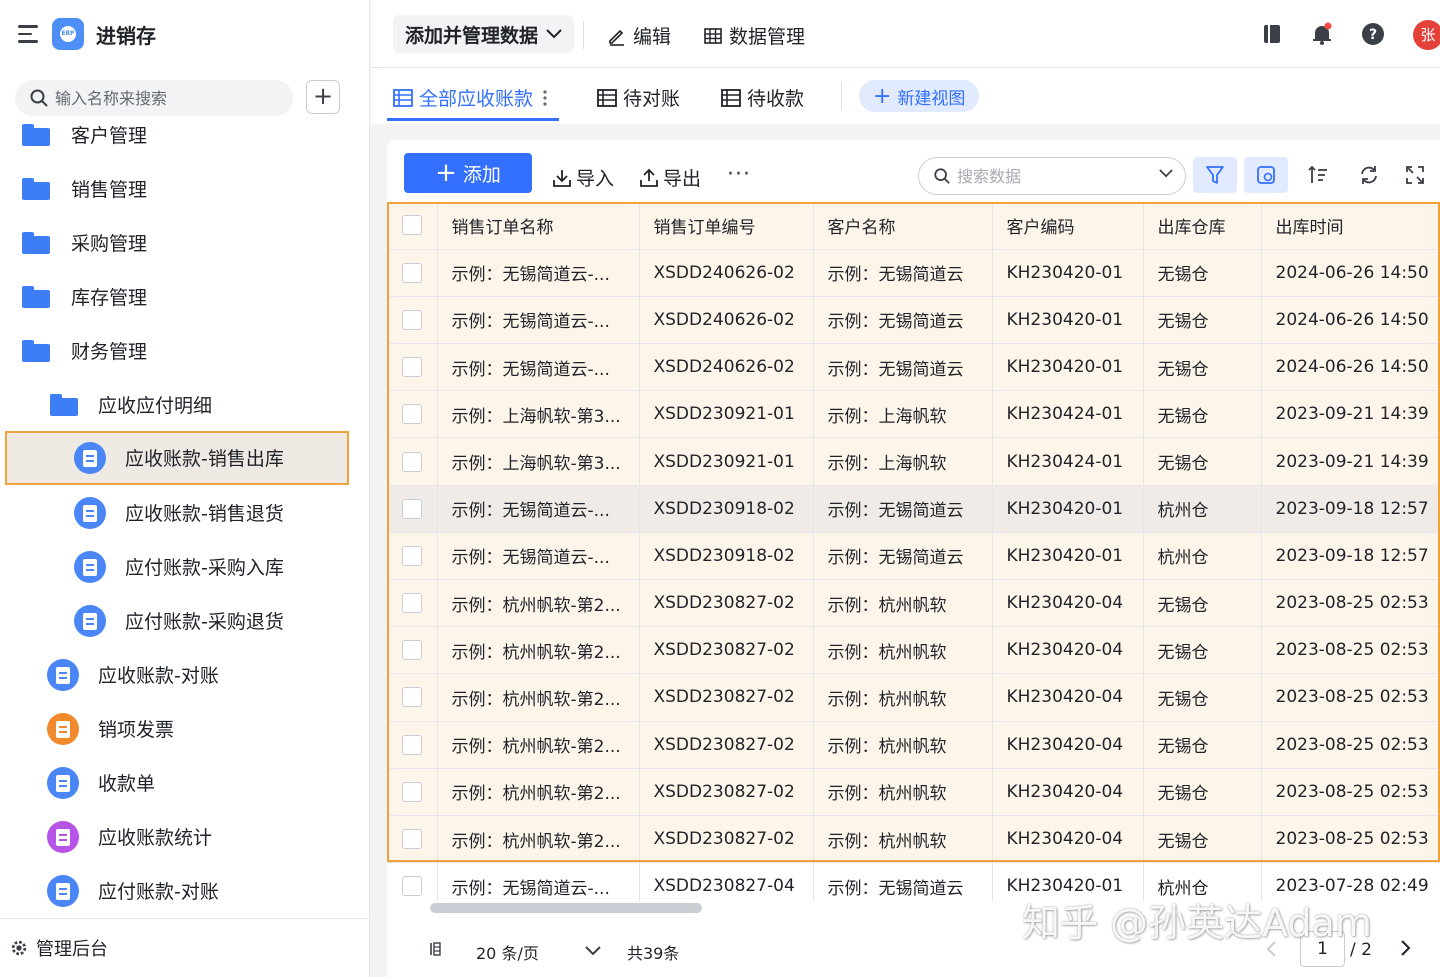 Image resolution: width=1440 pixels, height=977 pixels. I want to click on highlight-button, so click(1266, 175).